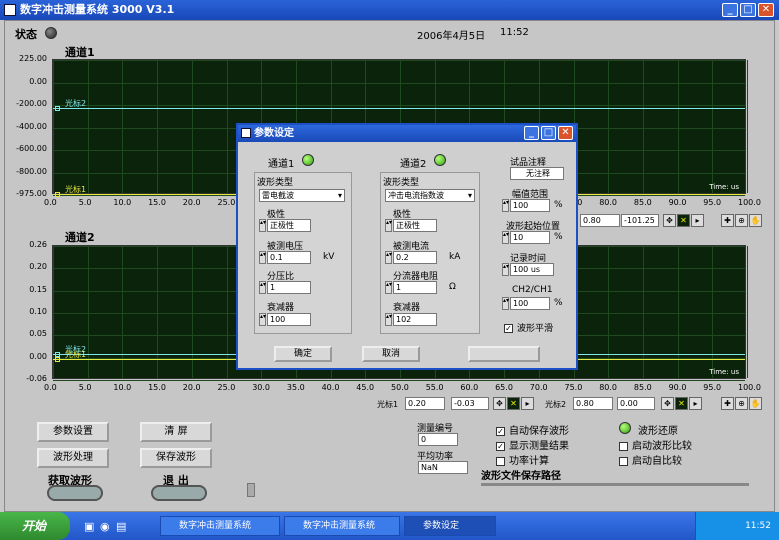 This screenshot has height=540, width=779. Describe the element at coordinates (262, 319) in the screenshot. I see `ch1-atten-spin: ▴▾` at that location.